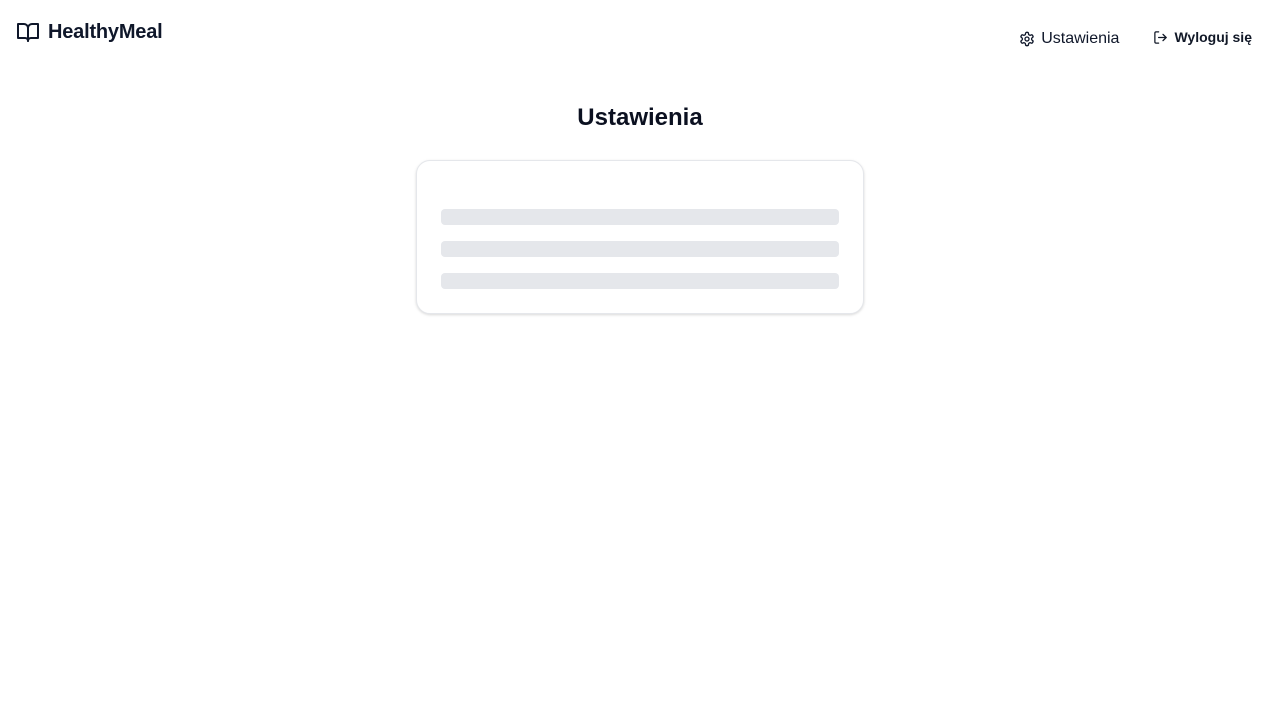  I want to click on logout-button: Wyloguj się, so click(1202, 37).